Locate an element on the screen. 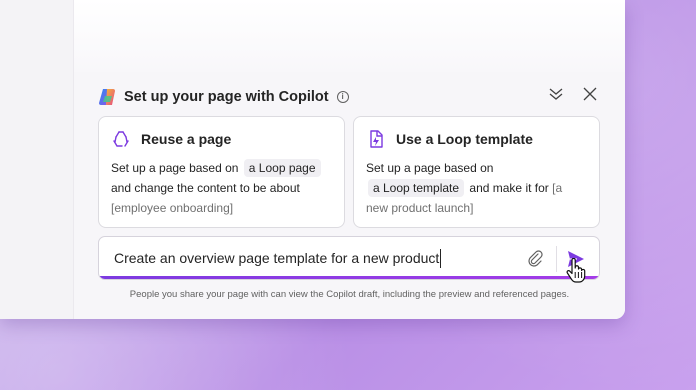  loop-template-chip: a Loop template is located at coordinates (416, 188).